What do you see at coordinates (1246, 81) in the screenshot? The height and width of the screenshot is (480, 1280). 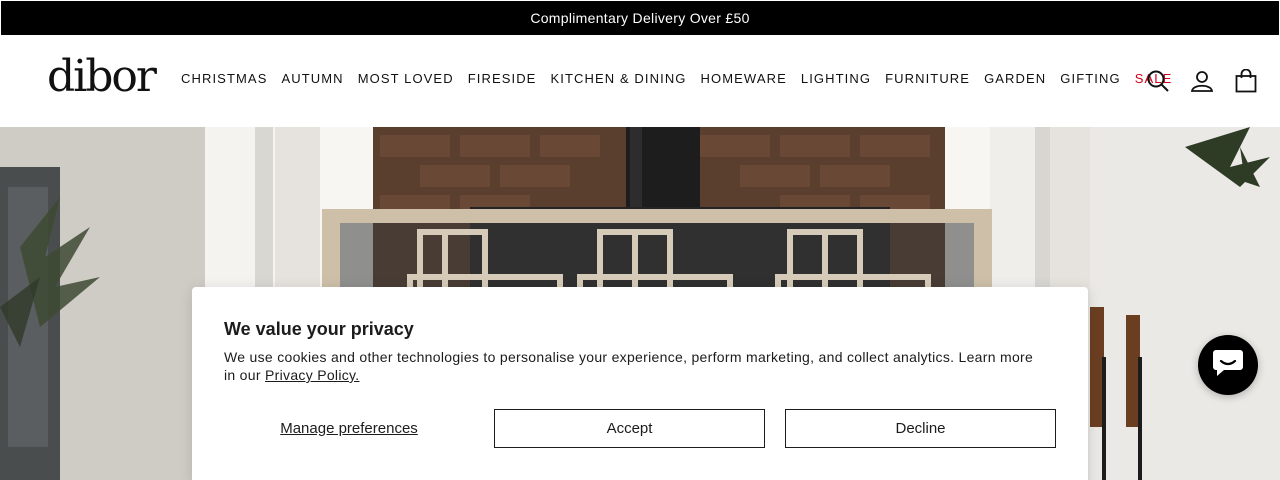 I see `cart-icon` at bounding box center [1246, 81].